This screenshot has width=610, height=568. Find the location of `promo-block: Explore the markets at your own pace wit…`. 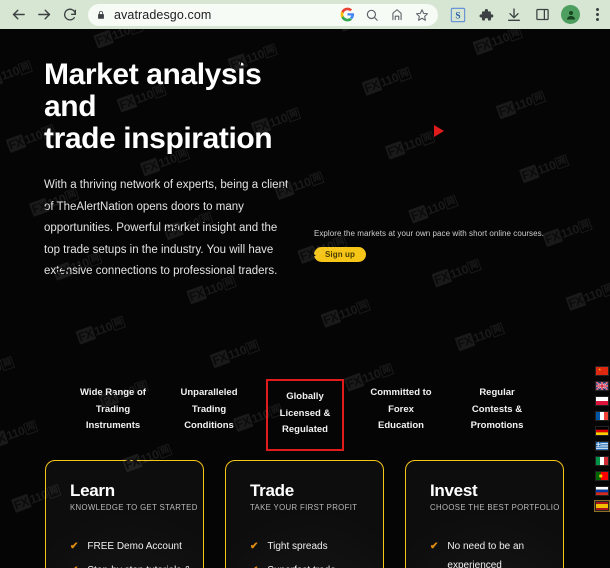

promo-block: Explore the markets at your own pace wit… is located at coordinates (429, 245).